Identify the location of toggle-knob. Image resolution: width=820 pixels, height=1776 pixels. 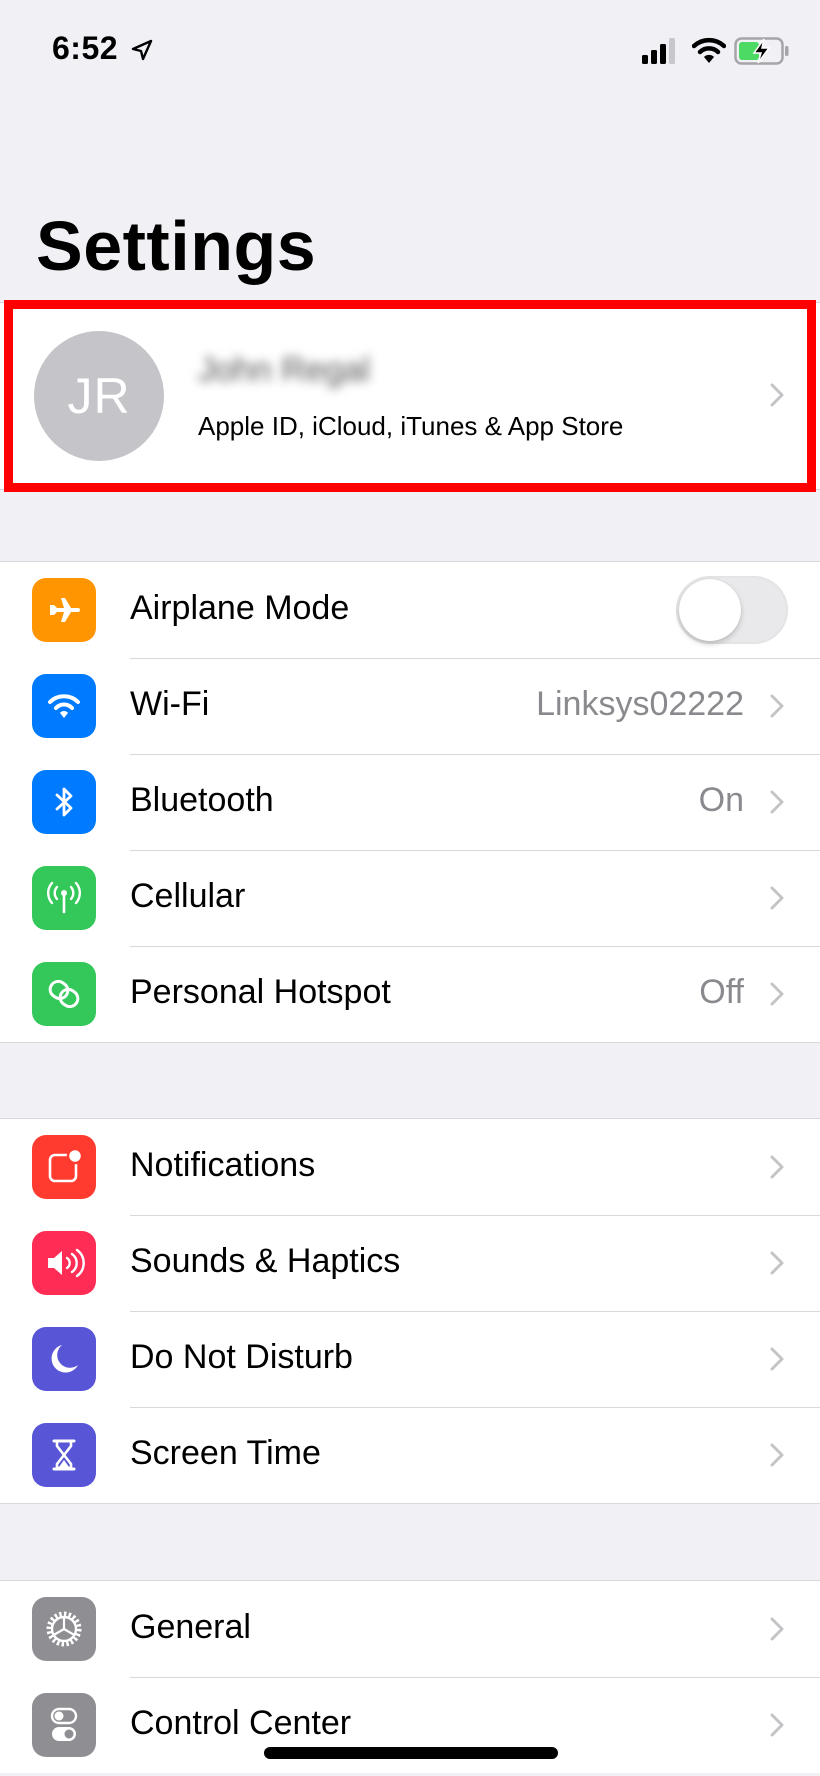
(710, 610).